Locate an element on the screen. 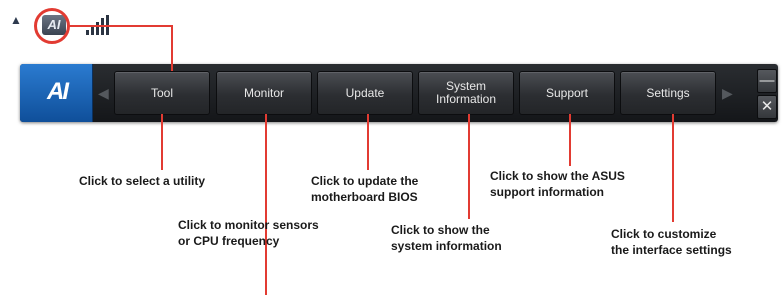 Image resolution: width=784 pixels, height=295 pixels. system-information-button: System Information is located at coordinates (466, 93).